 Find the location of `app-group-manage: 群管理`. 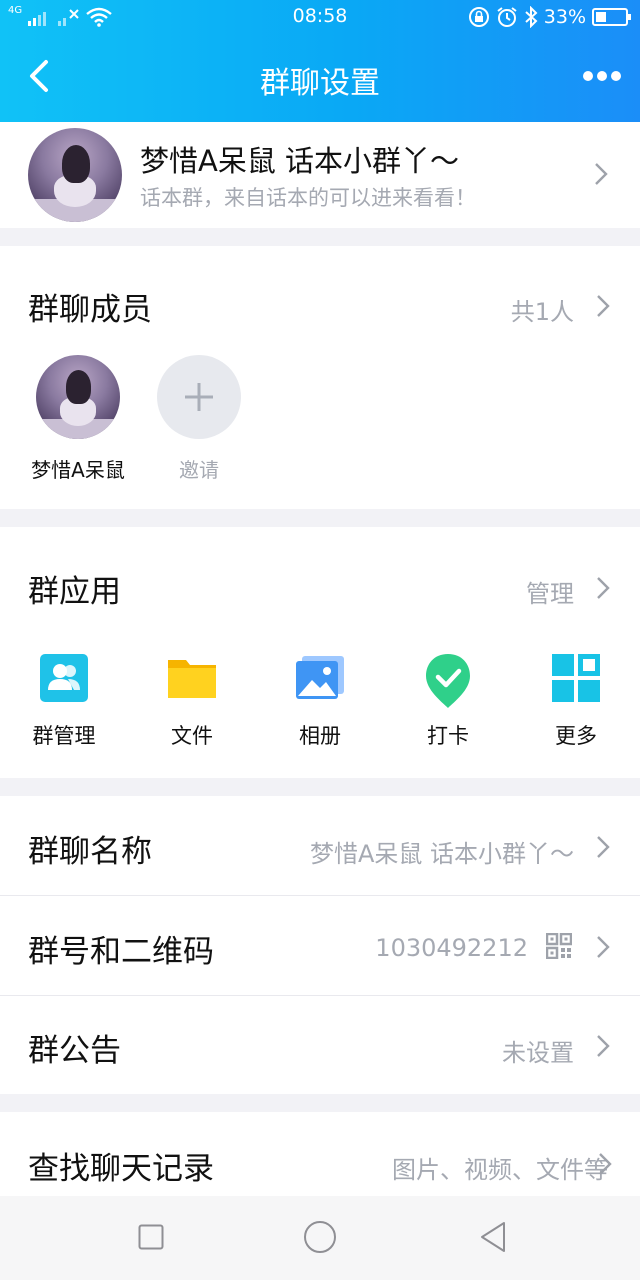

app-group-manage: 群管理 is located at coordinates (64, 701).